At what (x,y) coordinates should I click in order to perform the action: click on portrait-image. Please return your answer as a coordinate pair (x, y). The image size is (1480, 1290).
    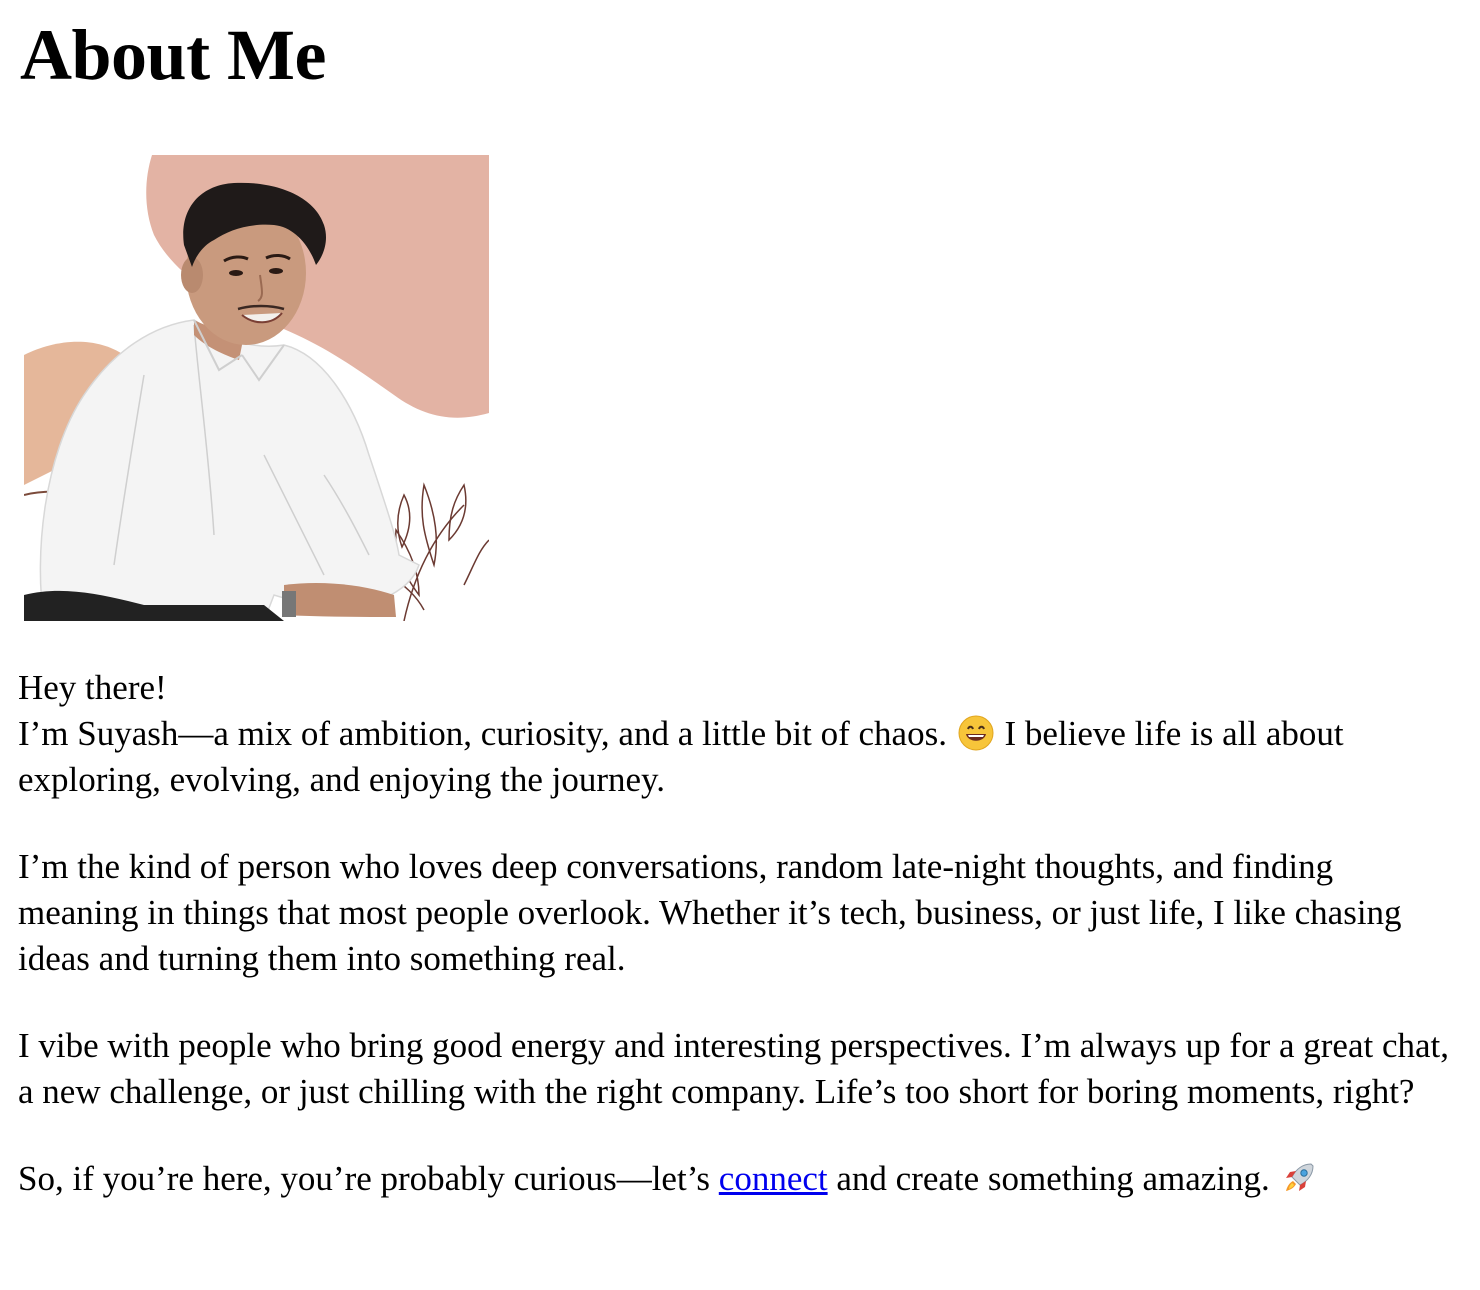
    Looking at the image, I should click on (256, 388).